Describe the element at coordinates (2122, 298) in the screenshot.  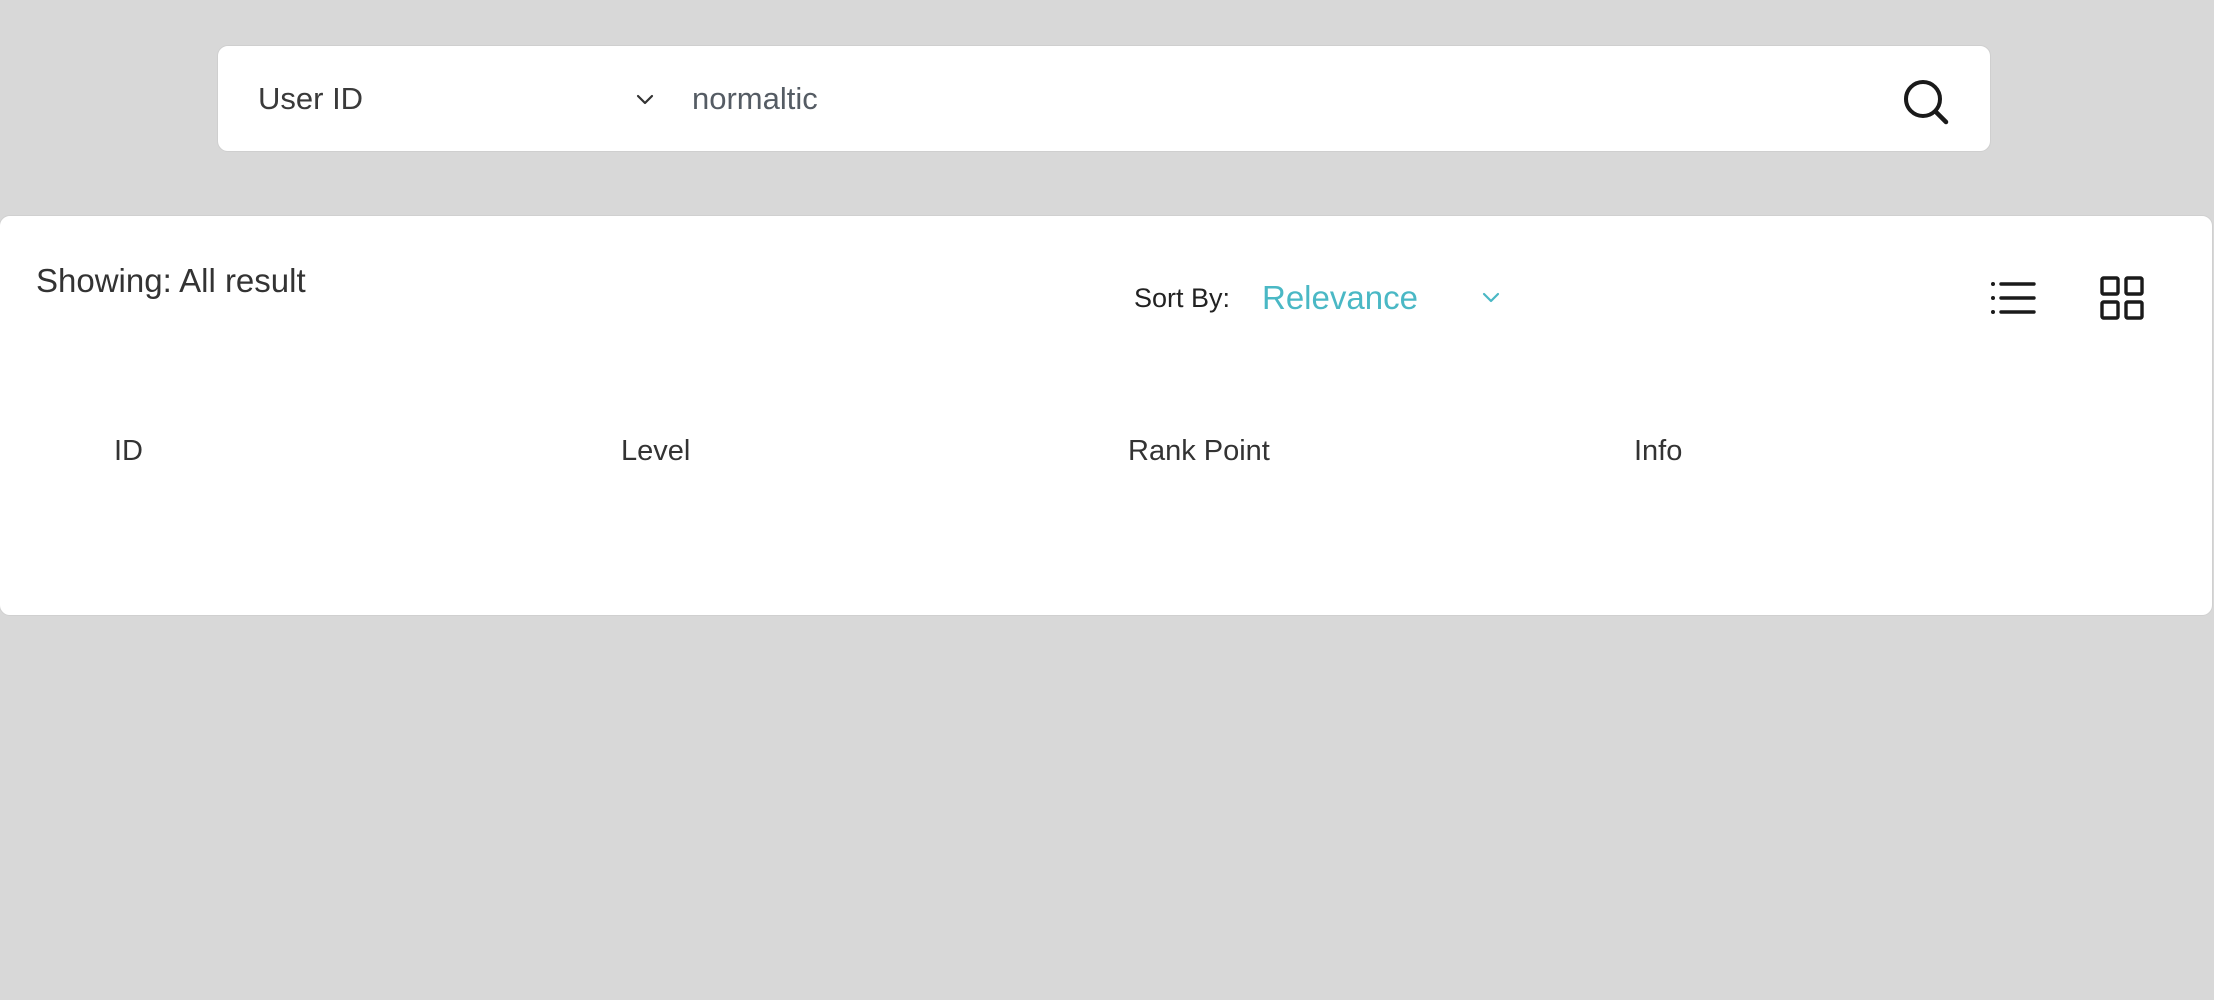
I see `grid-view-icon` at that location.